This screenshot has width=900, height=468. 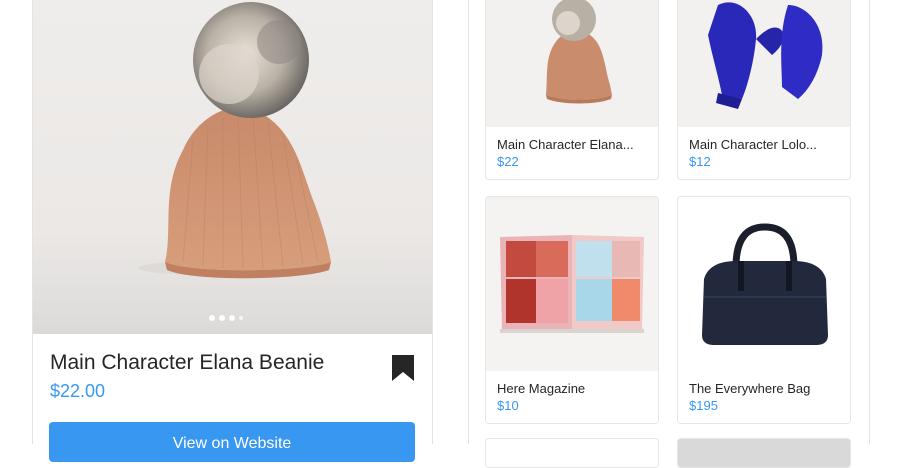 I want to click on product-price: $22.00, so click(x=78, y=391).